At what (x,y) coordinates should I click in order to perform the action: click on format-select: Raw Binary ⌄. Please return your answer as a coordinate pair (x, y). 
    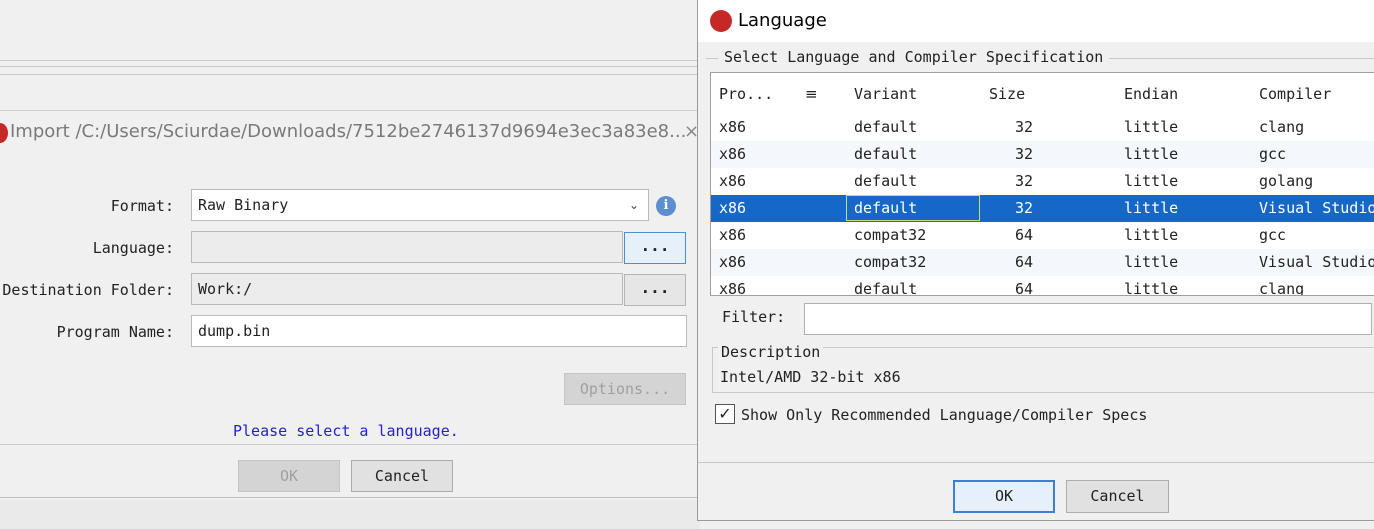
    Looking at the image, I should click on (420, 205).